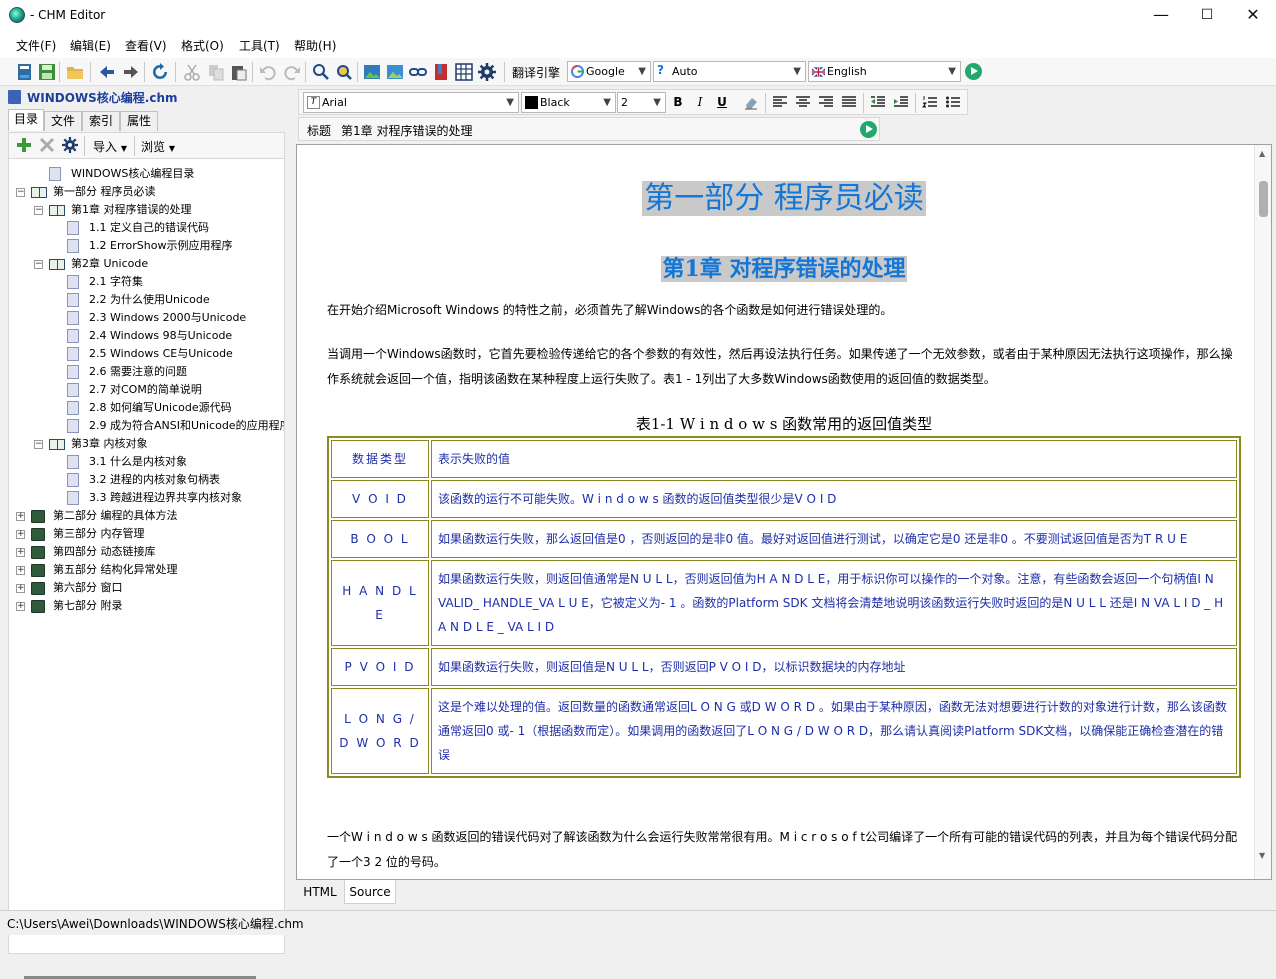  I want to click on back-arrow-icon, so click(107, 72).